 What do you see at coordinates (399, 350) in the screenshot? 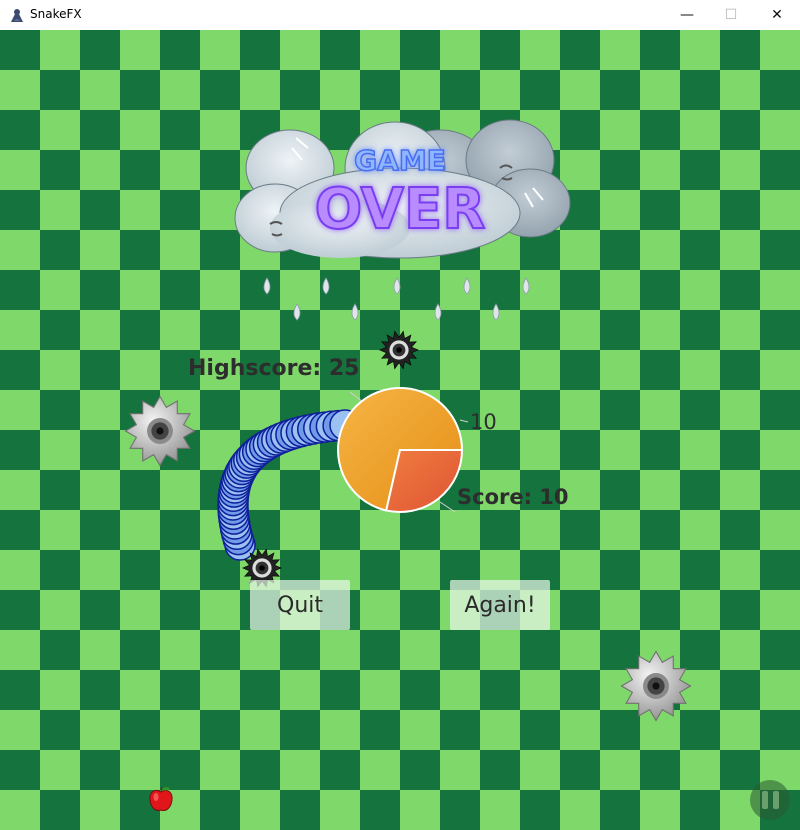
I see `small-saw-icon` at bounding box center [399, 350].